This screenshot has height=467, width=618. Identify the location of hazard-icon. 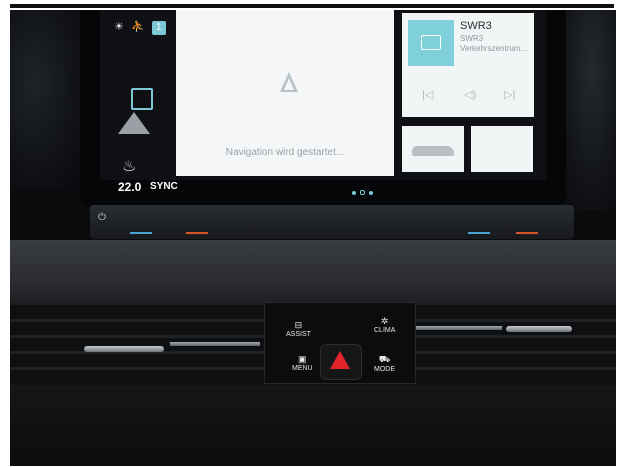
(340, 360).